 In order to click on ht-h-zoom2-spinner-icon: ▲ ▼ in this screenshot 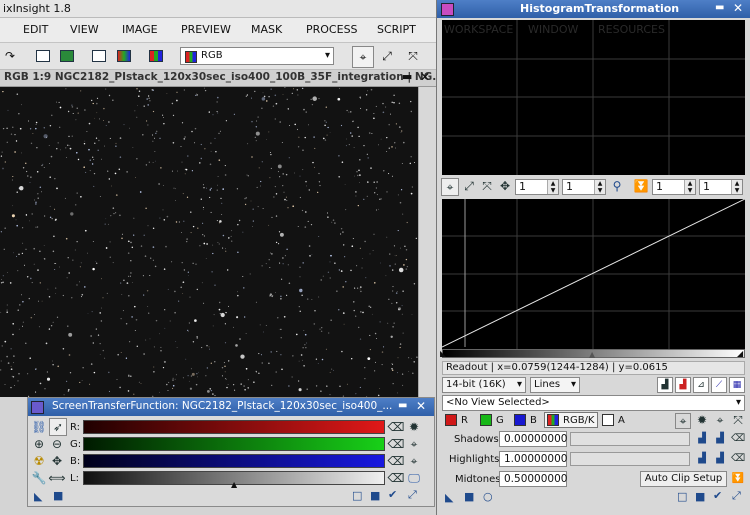, I will do `click(689, 187)`.